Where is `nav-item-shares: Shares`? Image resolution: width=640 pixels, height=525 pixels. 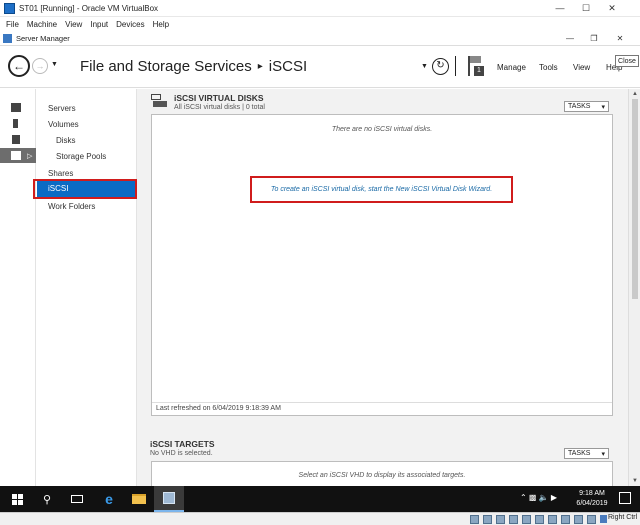 nav-item-shares: Shares is located at coordinates (60, 173).